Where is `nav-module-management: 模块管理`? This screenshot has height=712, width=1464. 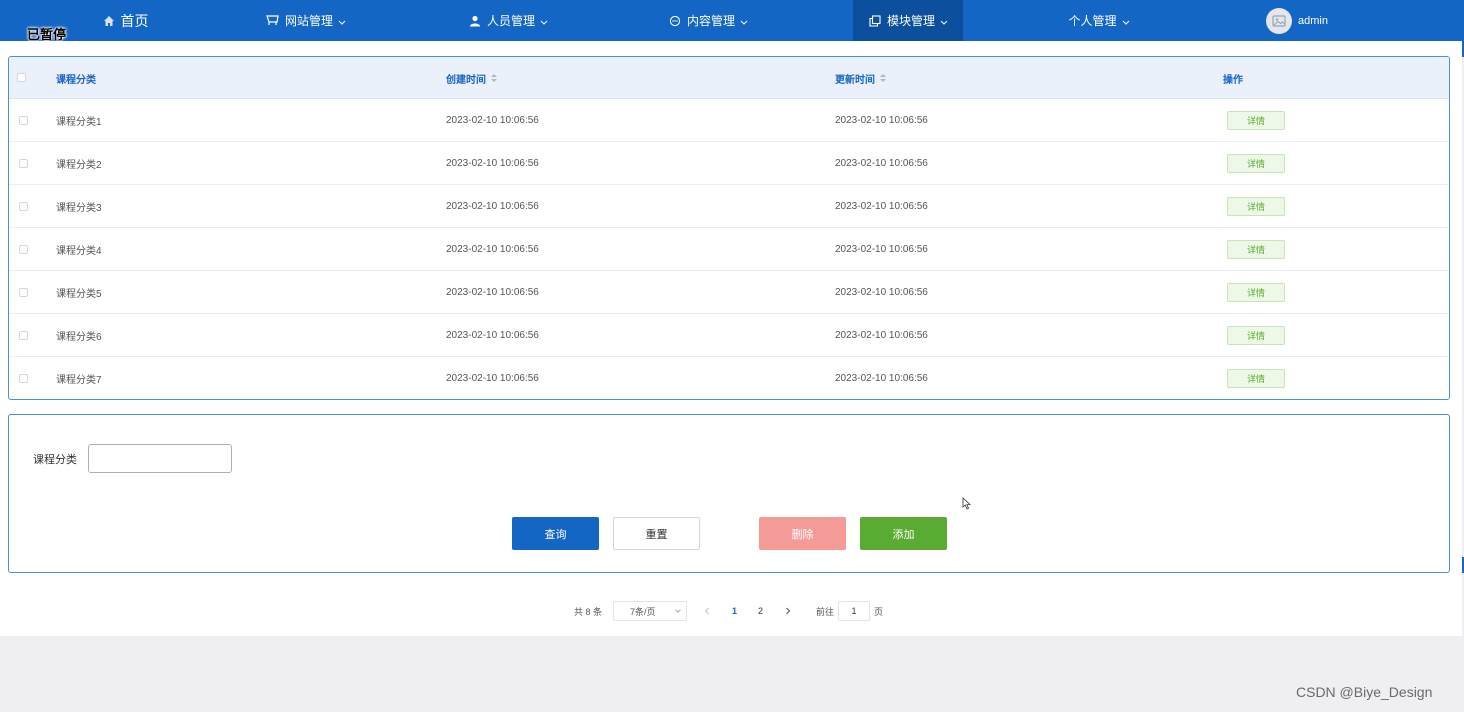 nav-module-management: 模块管理 is located at coordinates (908, 20).